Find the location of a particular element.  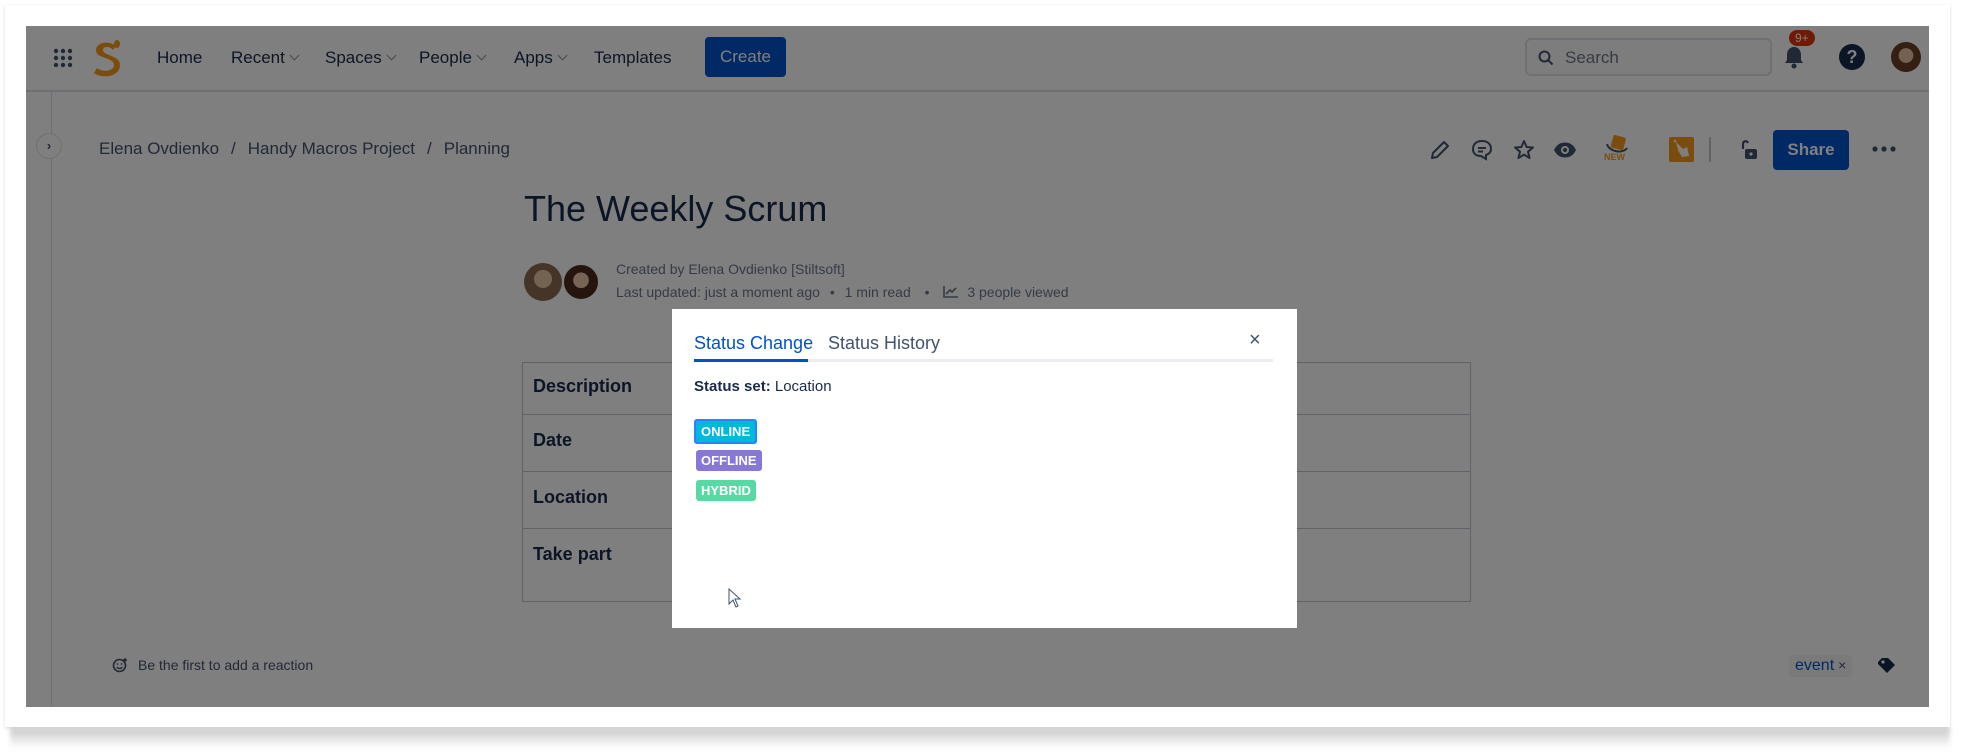

mouse-cursor-icon is located at coordinates (735, 598).